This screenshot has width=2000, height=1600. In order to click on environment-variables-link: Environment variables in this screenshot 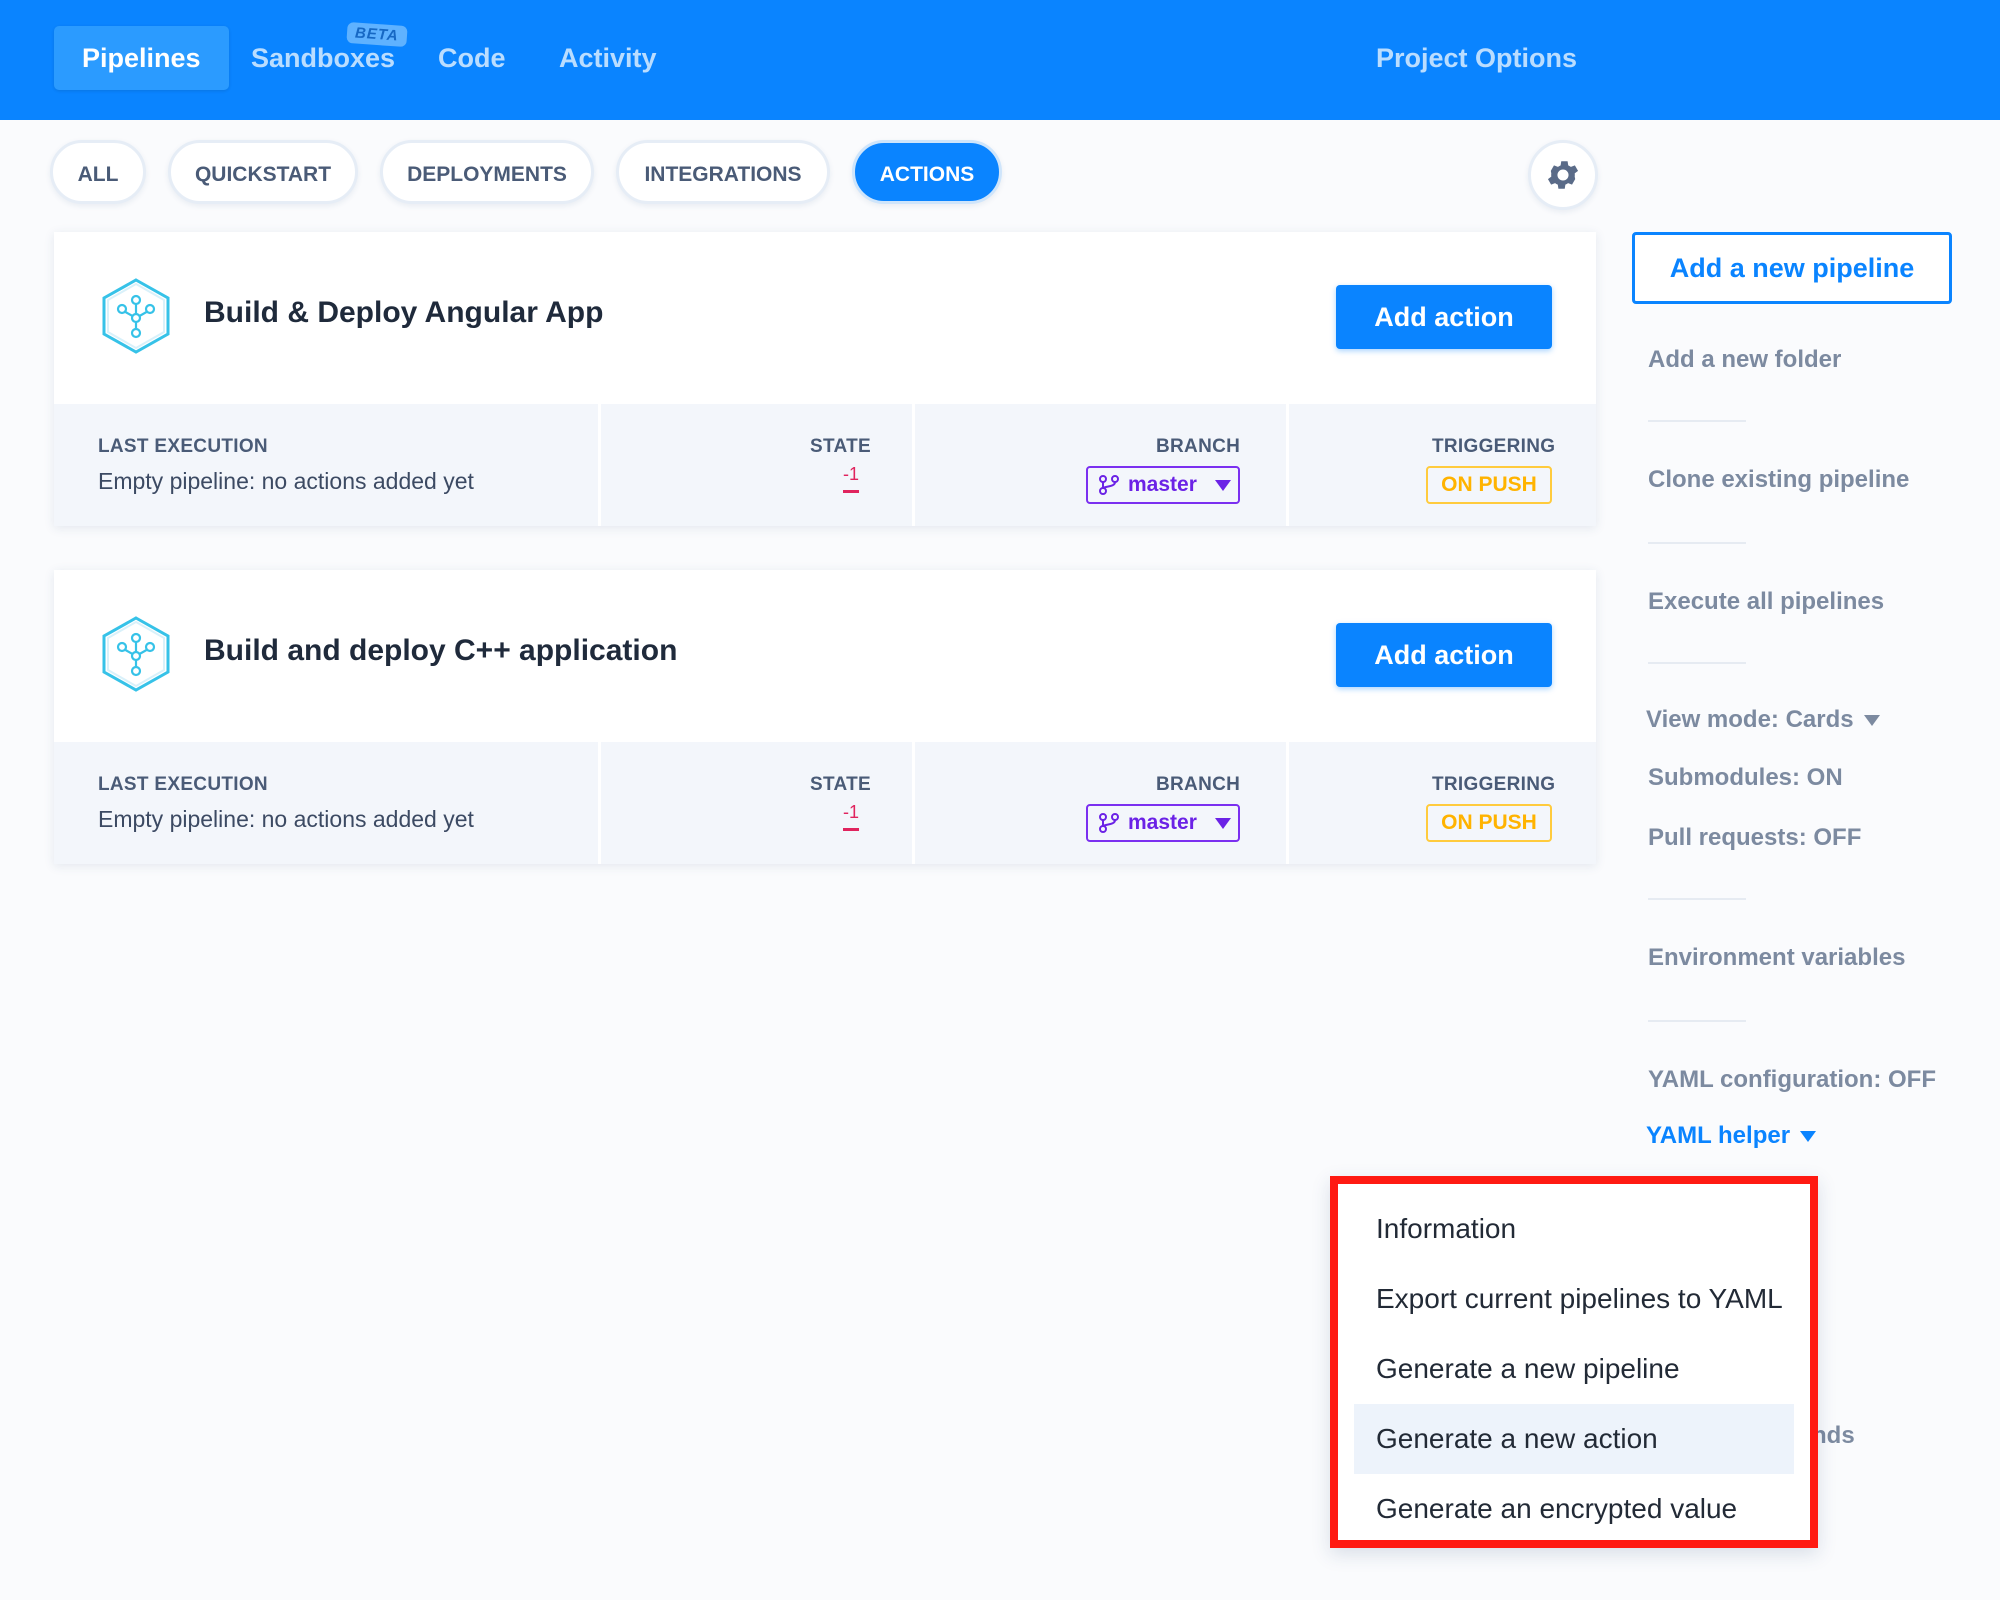, I will do `click(1776, 958)`.